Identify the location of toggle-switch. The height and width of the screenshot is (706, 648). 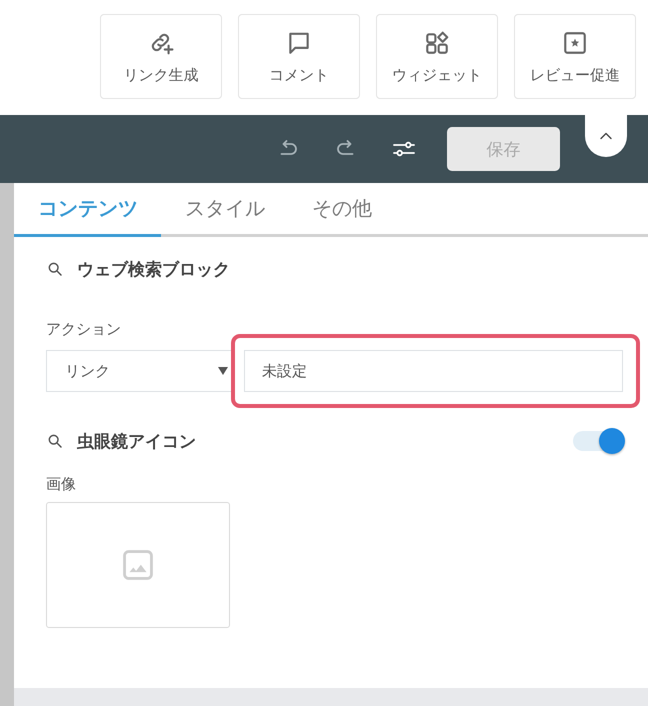
(599, 441).